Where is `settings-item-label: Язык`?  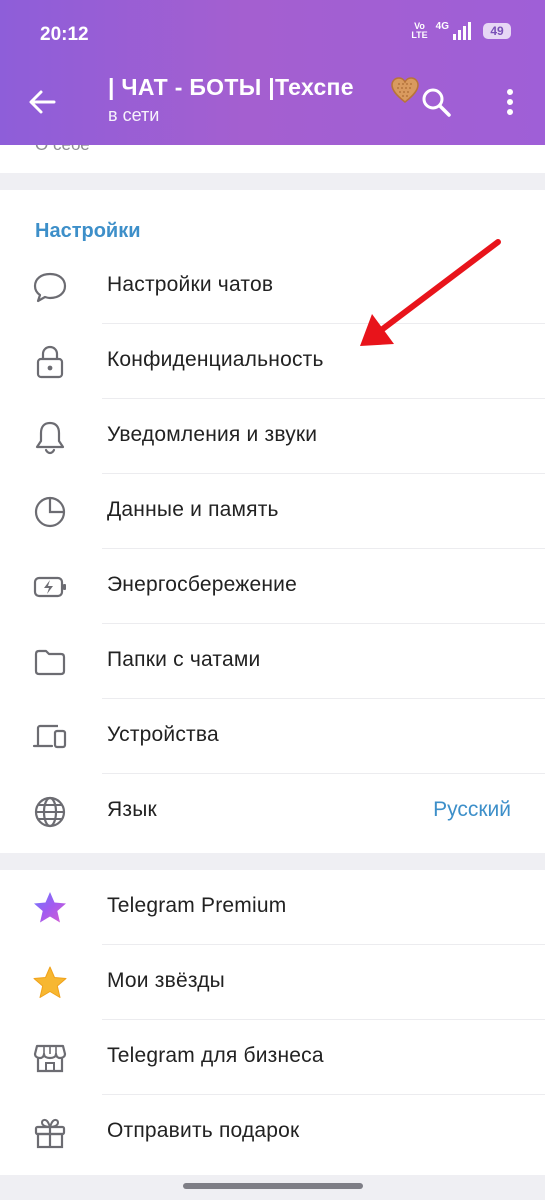
settings-item-label: Язык is located at coordinates (132, 809).